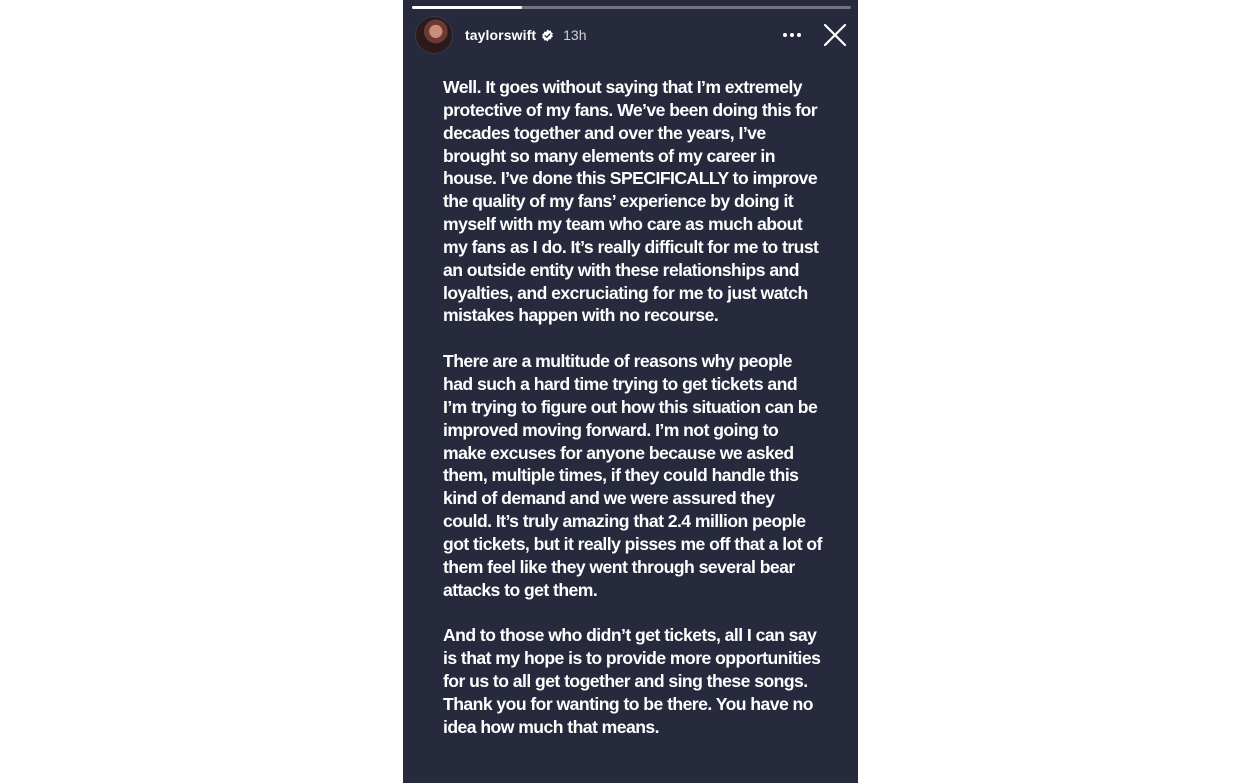 The image size is (1260, 783). What do you see at coordinates (835, 35) in the screenshot?
I see `close-icon` at bounding box center [835, 35].